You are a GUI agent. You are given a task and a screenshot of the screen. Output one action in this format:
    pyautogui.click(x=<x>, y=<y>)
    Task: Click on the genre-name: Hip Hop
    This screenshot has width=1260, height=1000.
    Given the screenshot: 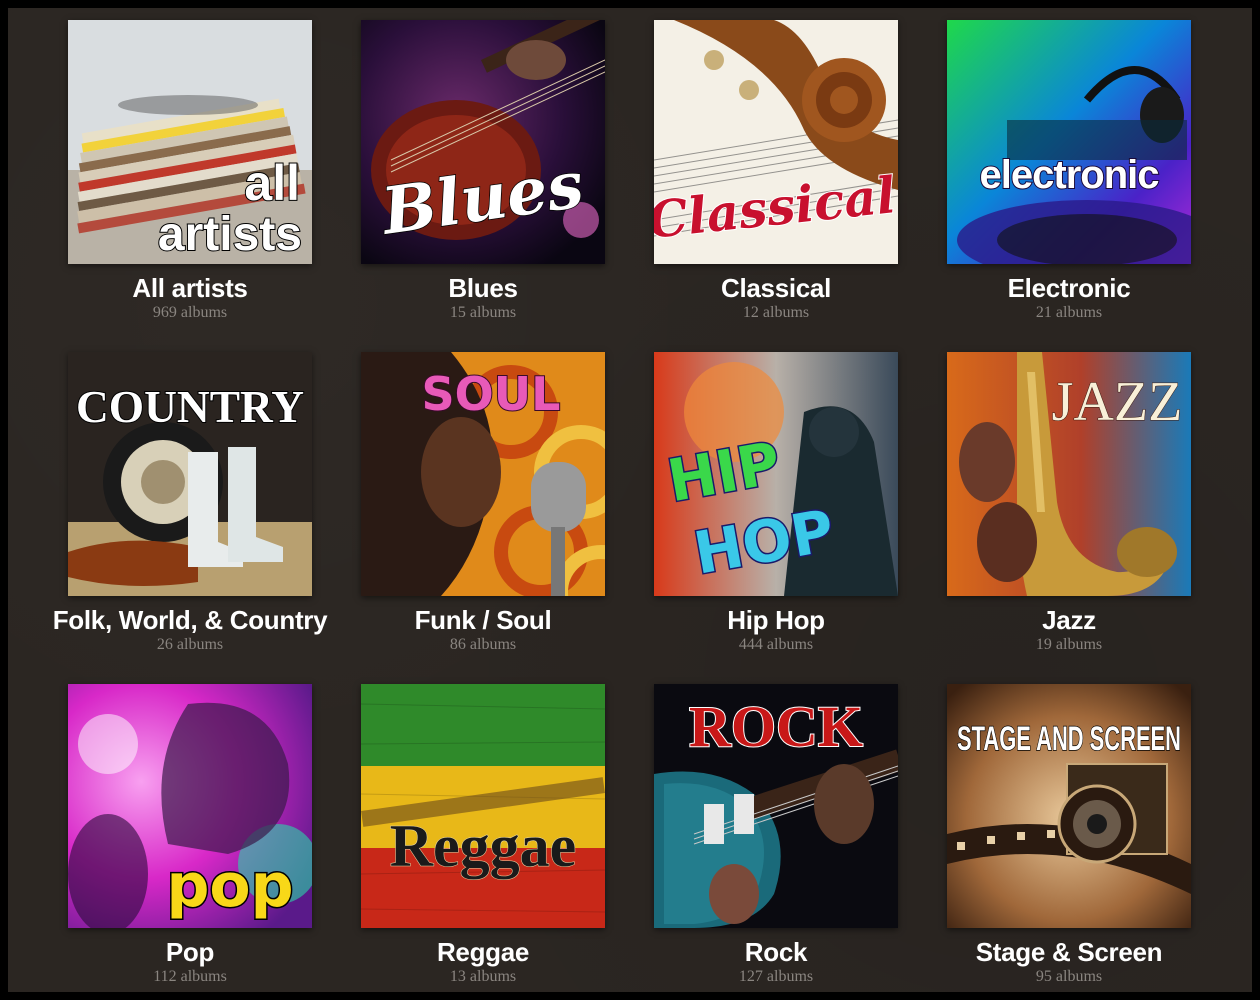 What is the action you would take?
    pyautogui.click(x=776, y=620)
    